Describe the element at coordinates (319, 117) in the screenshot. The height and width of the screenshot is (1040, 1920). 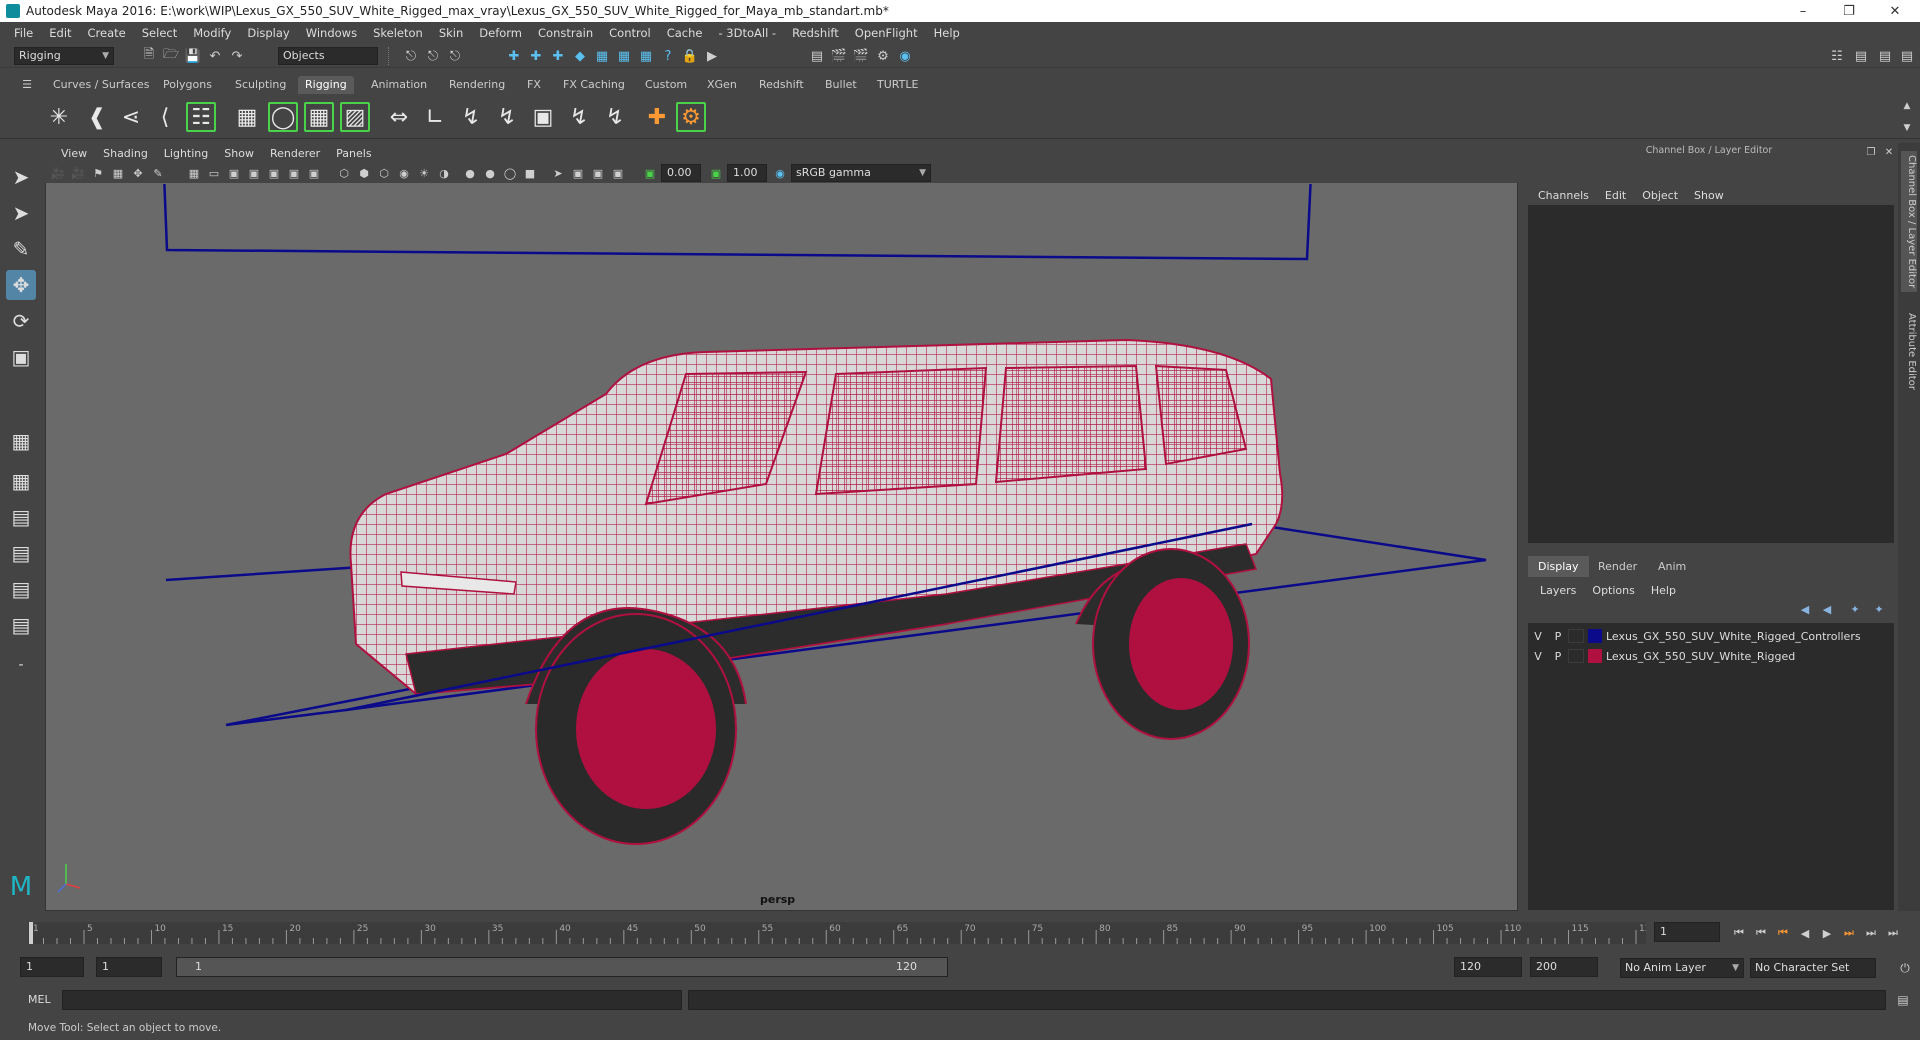
I see `lattice-icon: ▦` at that location.